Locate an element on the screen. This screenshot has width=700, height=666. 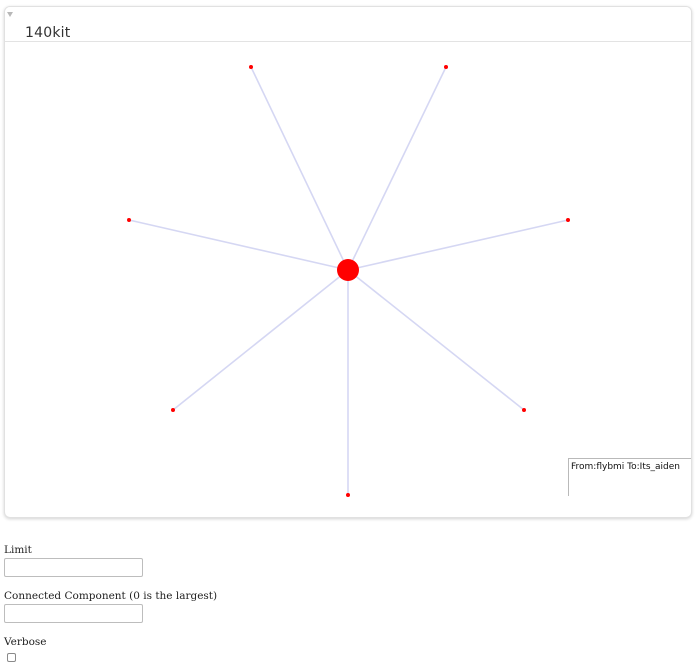
verbose-checkbox is located at coordinates (11, 657).